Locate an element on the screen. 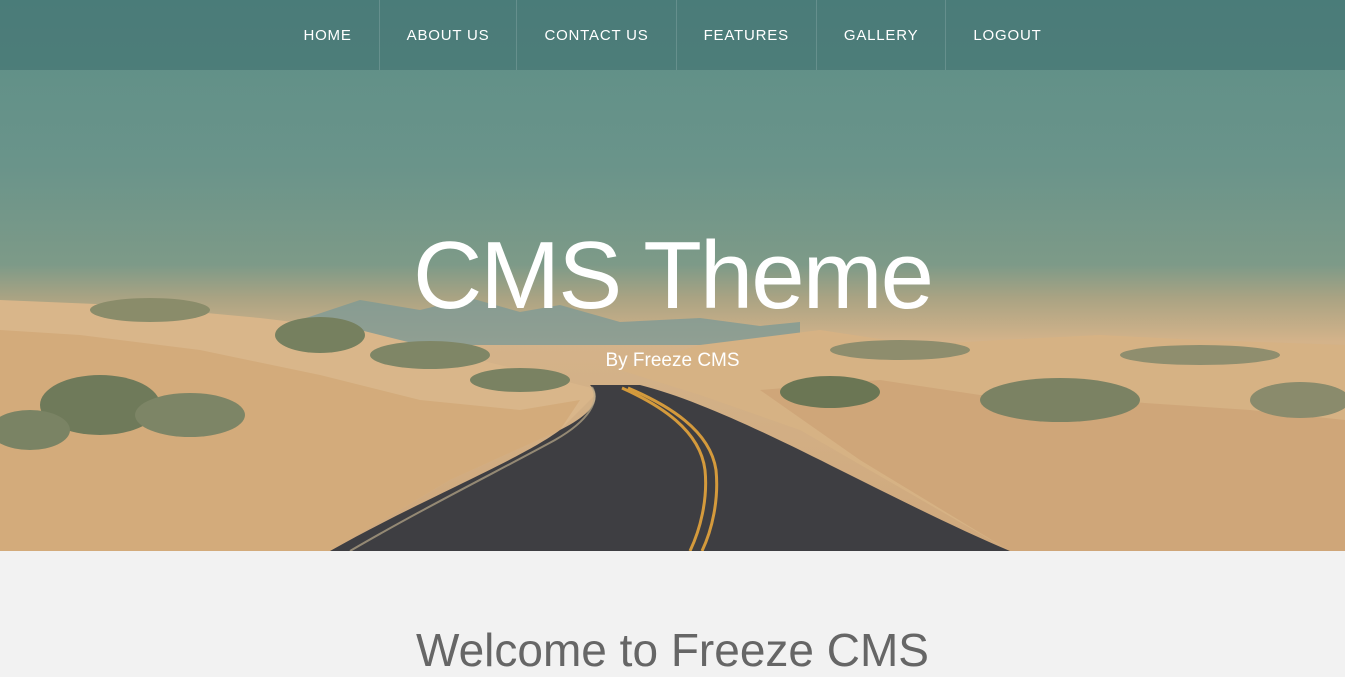 This screenshot has height=677, width=1345. nav-item-home: HOME is located at coordinates (328, 35).